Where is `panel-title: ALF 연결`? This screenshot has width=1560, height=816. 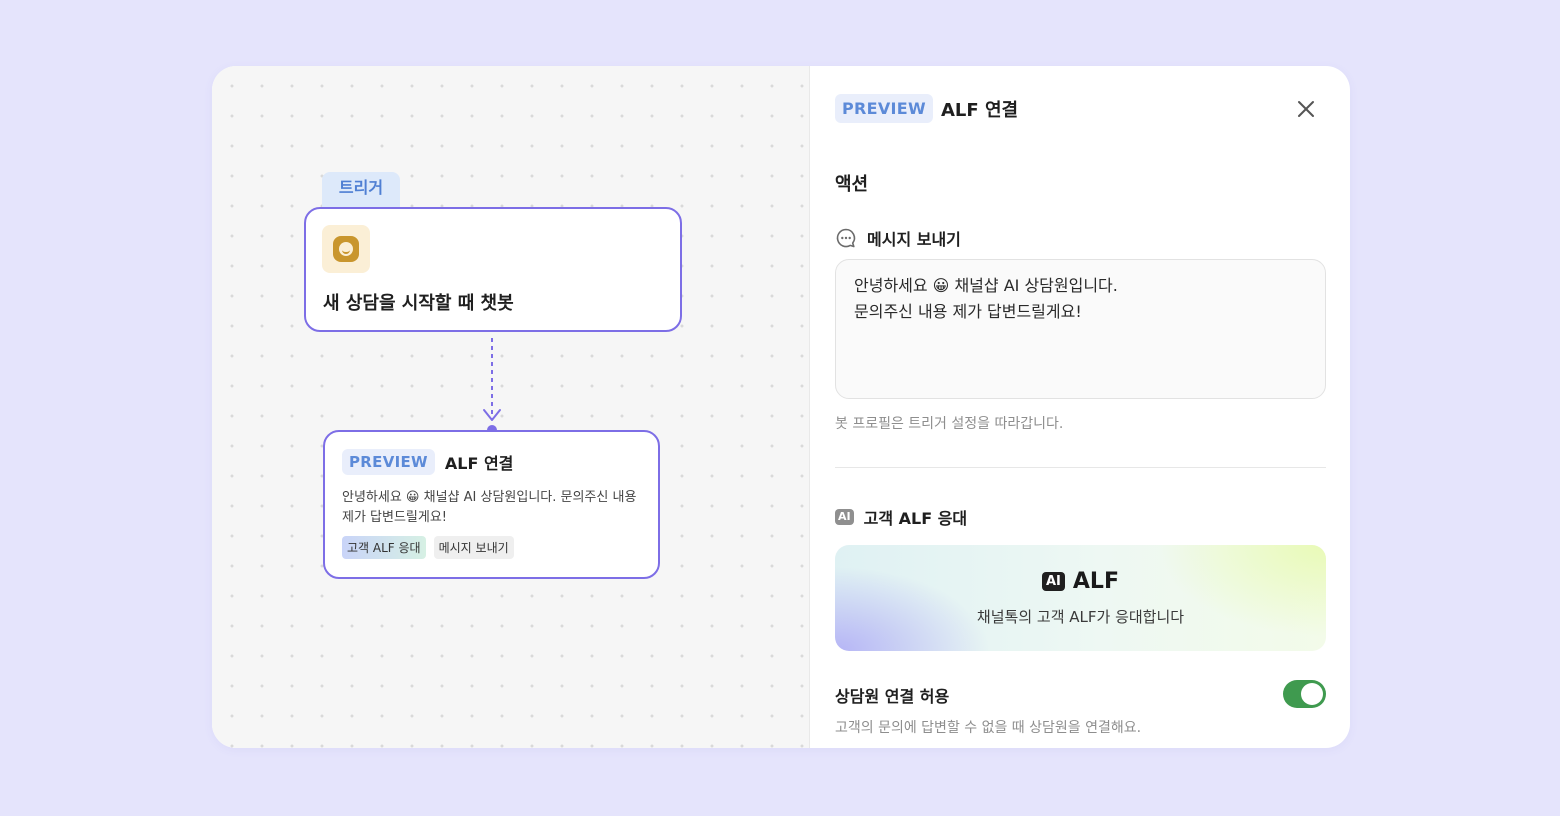
panel-title: ALF 연결 is located at coordinates (980, 110).